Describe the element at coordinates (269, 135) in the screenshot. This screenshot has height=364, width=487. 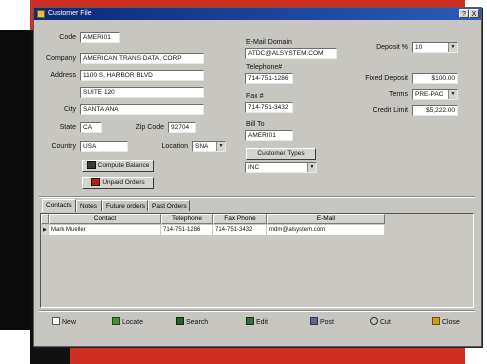
I see `bill-to-field: AMERI01` at that location.